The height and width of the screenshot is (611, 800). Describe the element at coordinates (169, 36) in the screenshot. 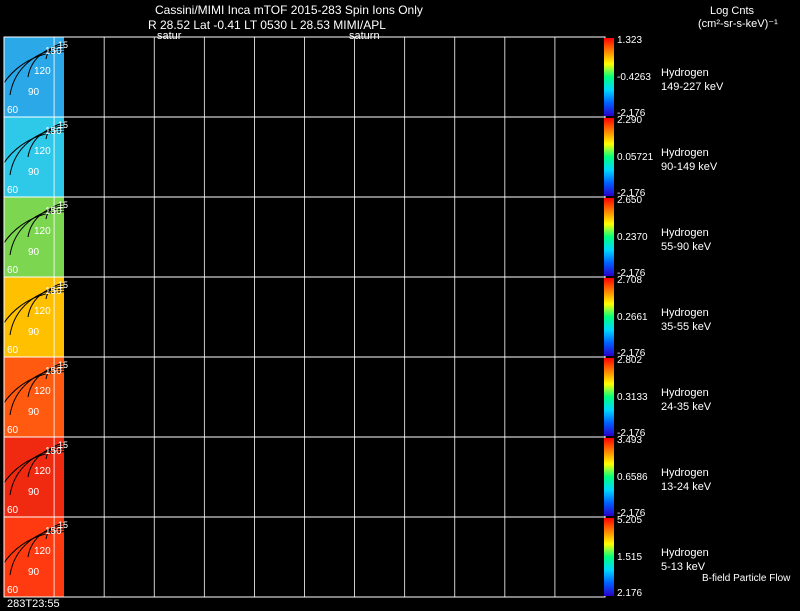

I see `saturn-label-left: satur` at that location.